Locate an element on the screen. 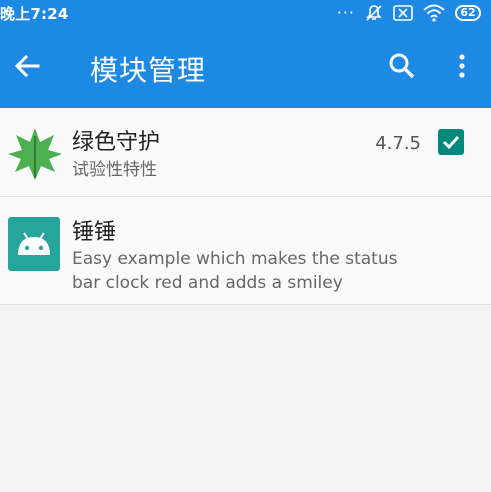 Image resolution: width=491 pixels, height=492 pixels. sim-x-icon is located at coordinates (403, 13).